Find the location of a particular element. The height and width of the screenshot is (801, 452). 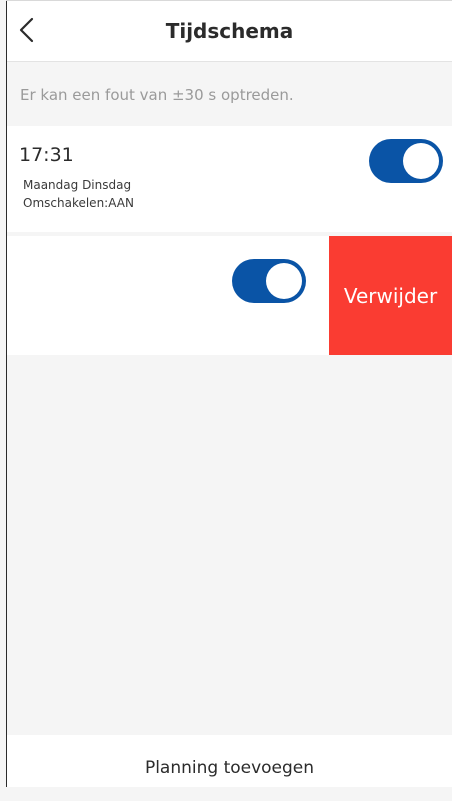

footer-bar: Planning toevoegen is located at coordinates (229, 761).